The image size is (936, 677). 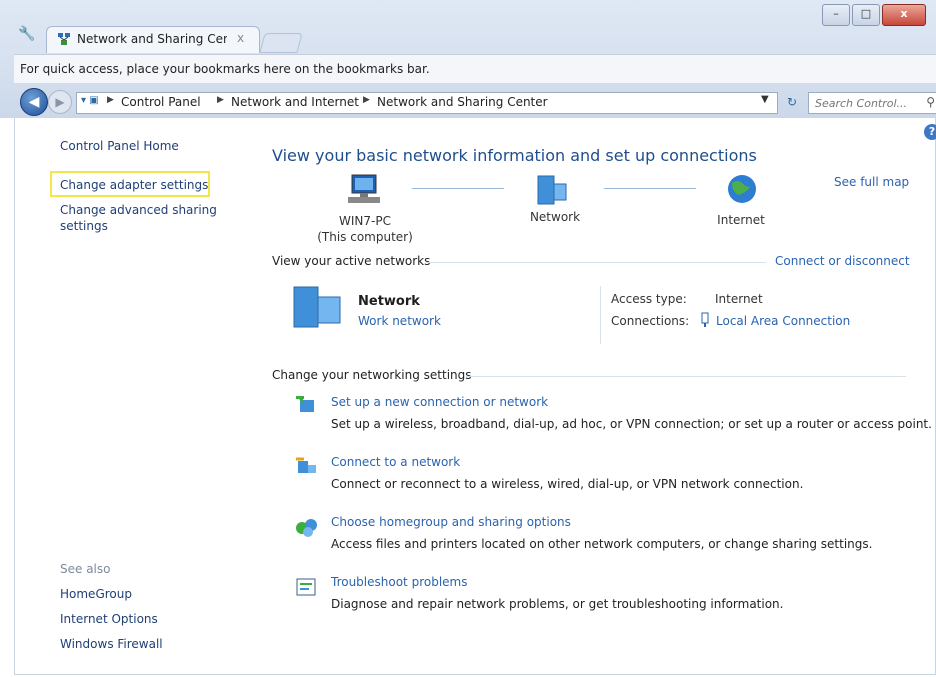 I want to click on network-building-large-icon, so click(x=317, y=307).